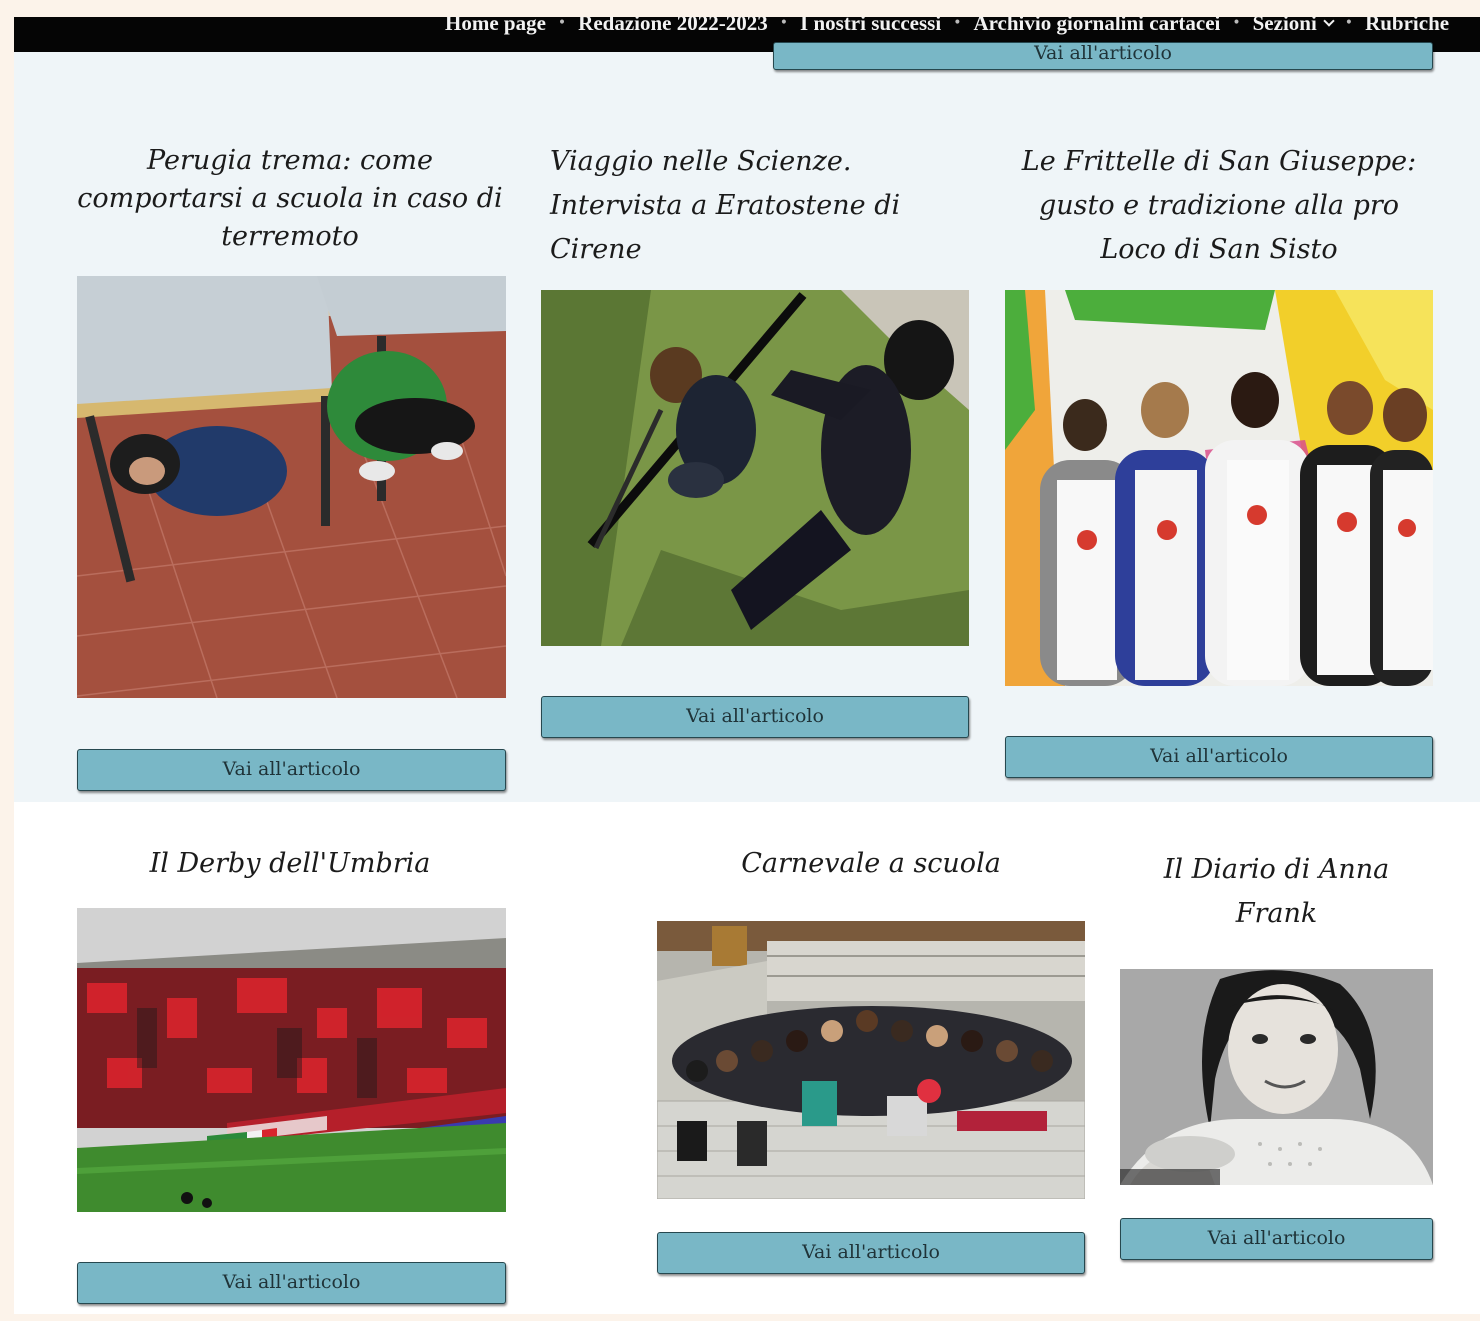  What do you see at coordinates (1219, 488) in the screenshot?
I see `students-in-aprons-photo` at bounding box center [1219, 488].